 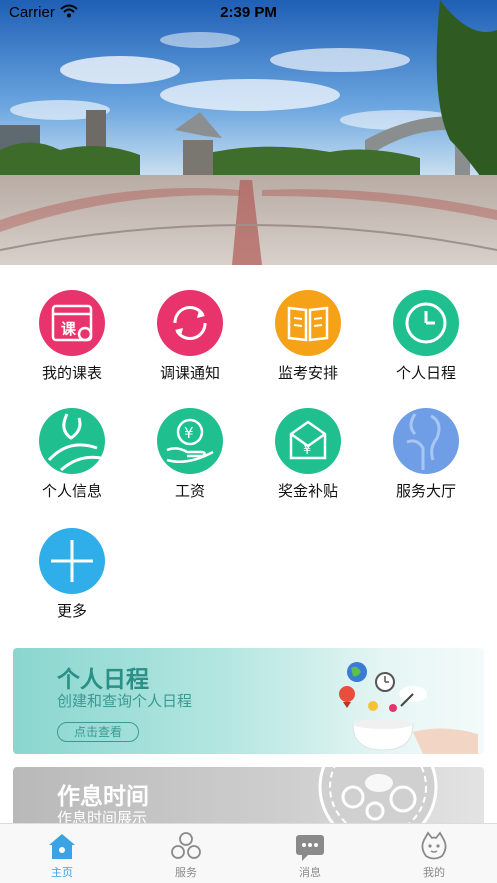 I want to click on svg-text: 课, so click(x=69, y=329).